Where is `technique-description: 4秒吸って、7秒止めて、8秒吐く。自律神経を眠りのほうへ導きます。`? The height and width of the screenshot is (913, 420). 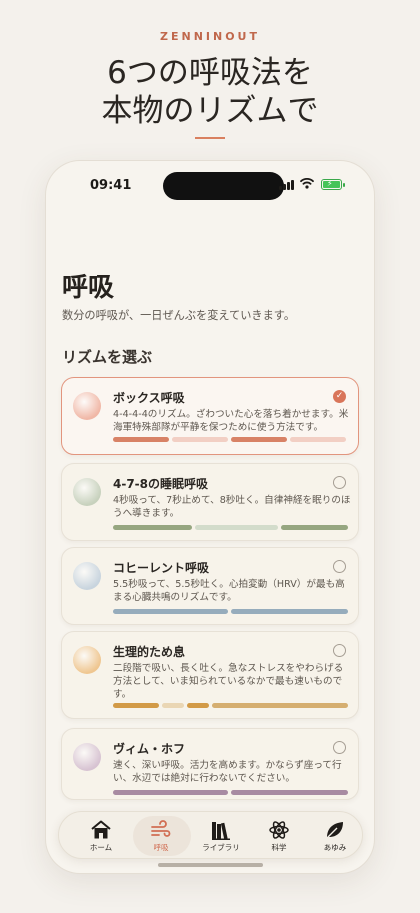 technique-description: 4秒吸って、7秒止めて、8秒吐く。自律神経を眠りのほうへ導きます。 is located at coordinates (232, 507).